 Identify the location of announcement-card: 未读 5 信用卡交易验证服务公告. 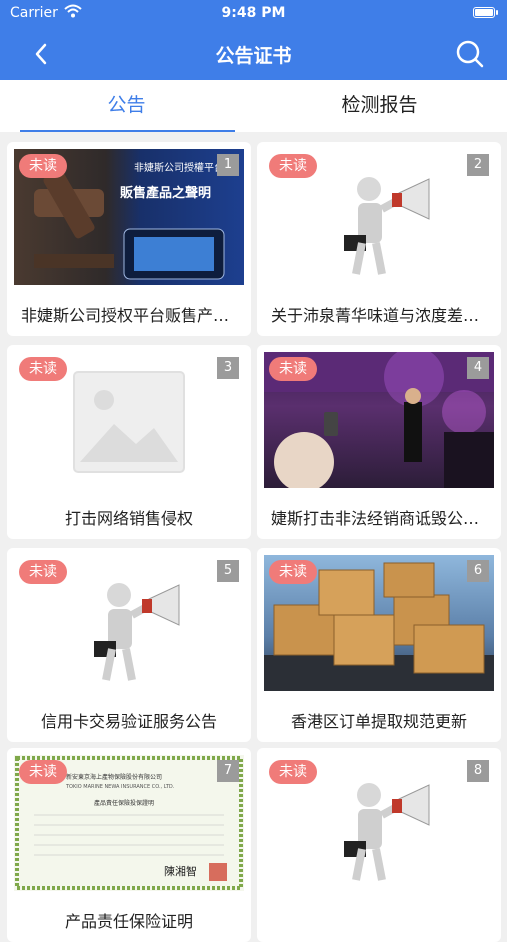
(129, 645).